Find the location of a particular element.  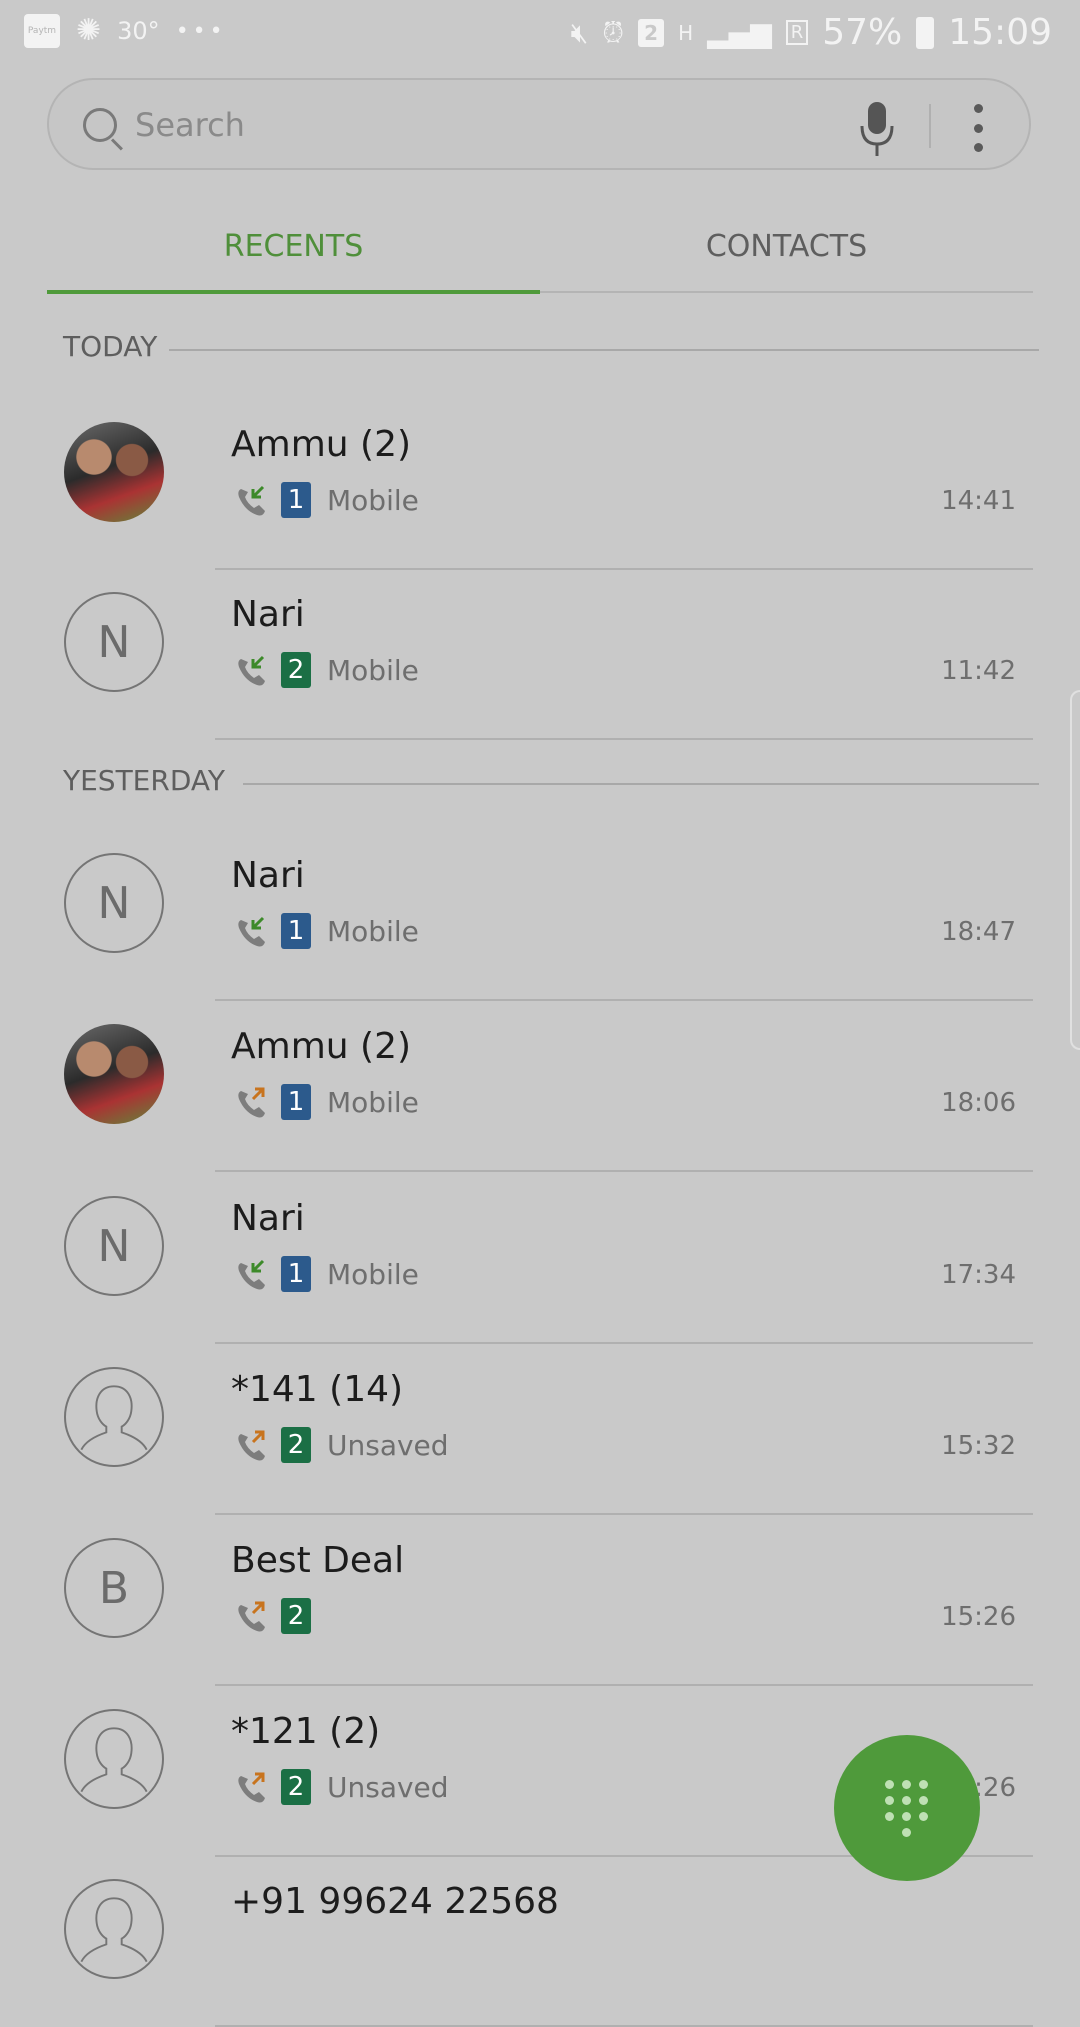

section-label: TODAY is located at coordinates (110, 346).